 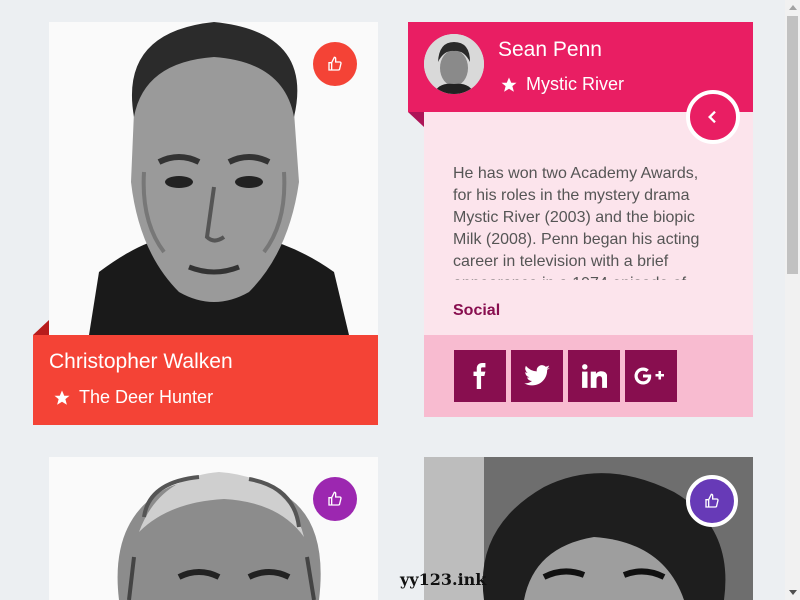 I want to click on twitter-button, so click(x=537, y=376).